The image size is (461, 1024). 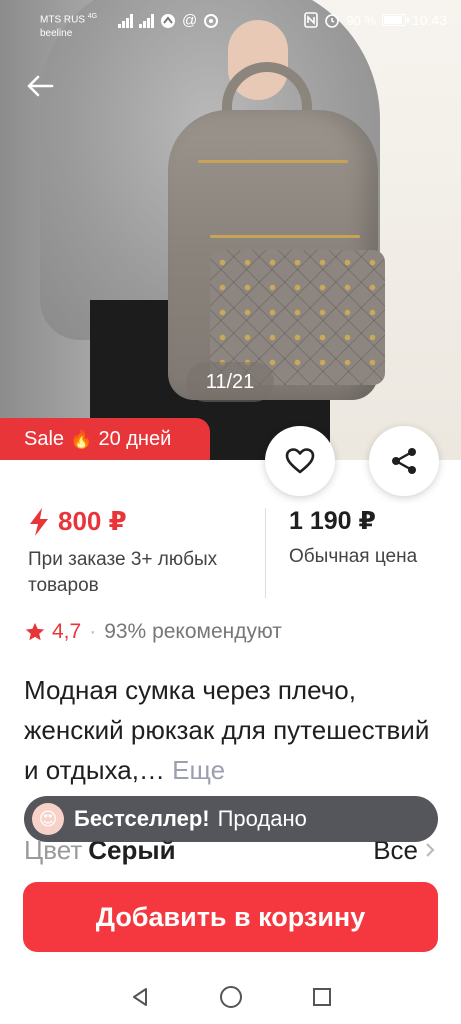 I want to click on heart-eyes-emoji-icon: 😍, so click(x=48, y=819).